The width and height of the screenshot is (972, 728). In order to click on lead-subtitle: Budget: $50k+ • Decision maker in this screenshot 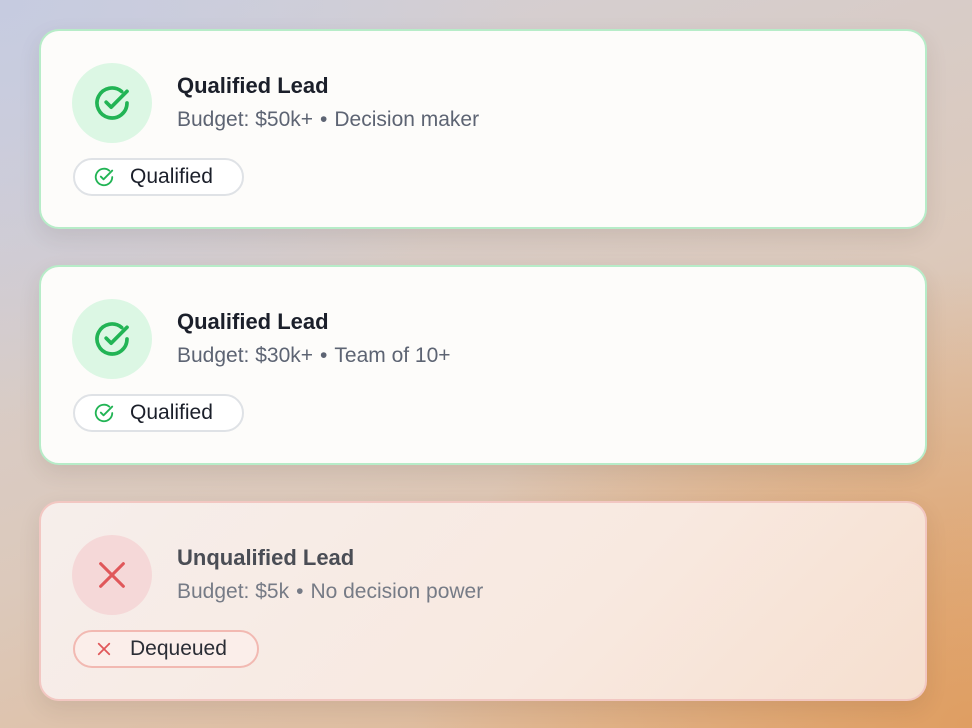, I will do `click(328, 120)`.